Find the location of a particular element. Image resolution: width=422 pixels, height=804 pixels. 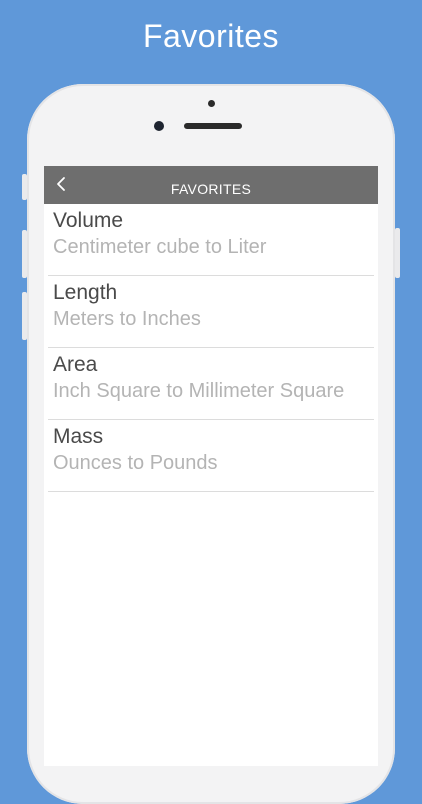

list-item-subtitle: Meters to Inches is located at coordinates (127, 319).